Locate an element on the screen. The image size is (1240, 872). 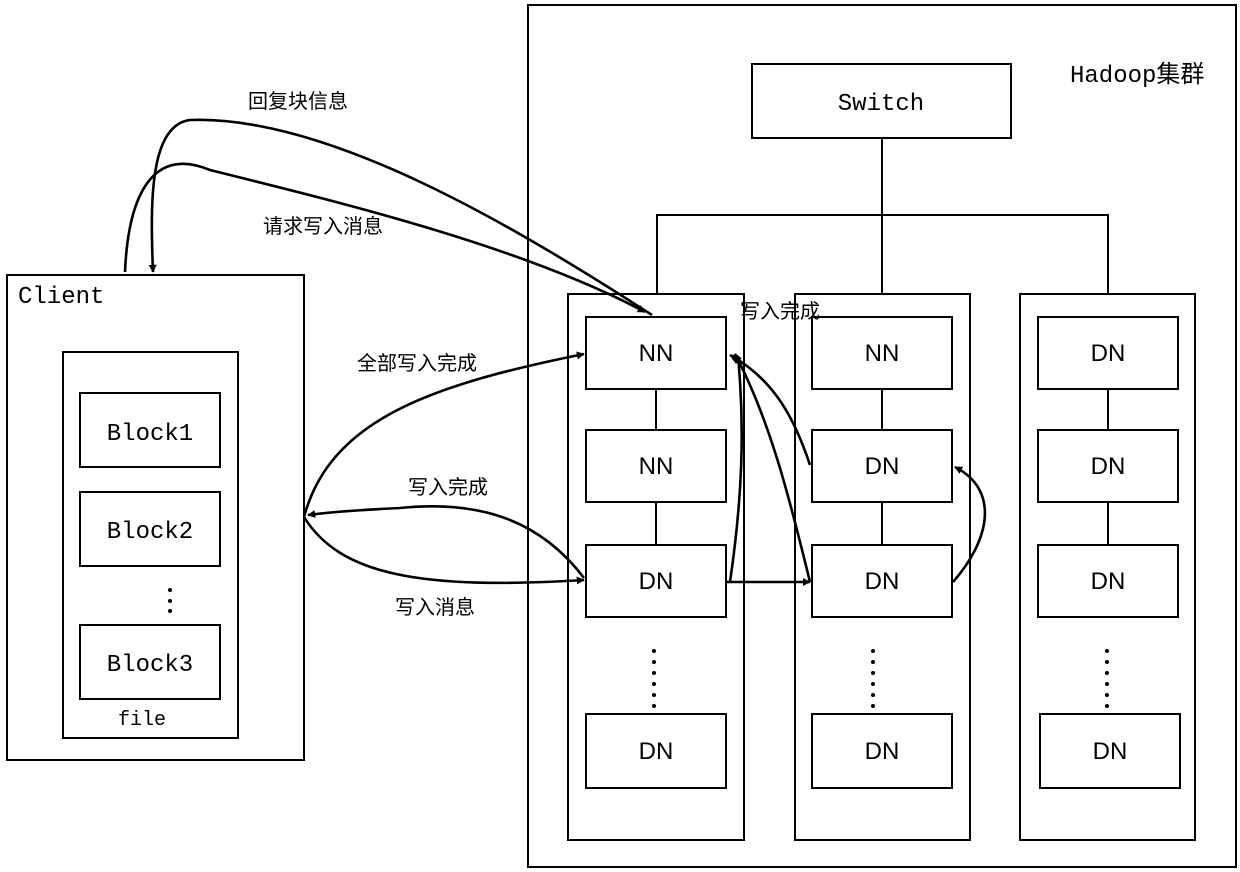
rack3-node-2: DN is located at coordinates (1108, 466).